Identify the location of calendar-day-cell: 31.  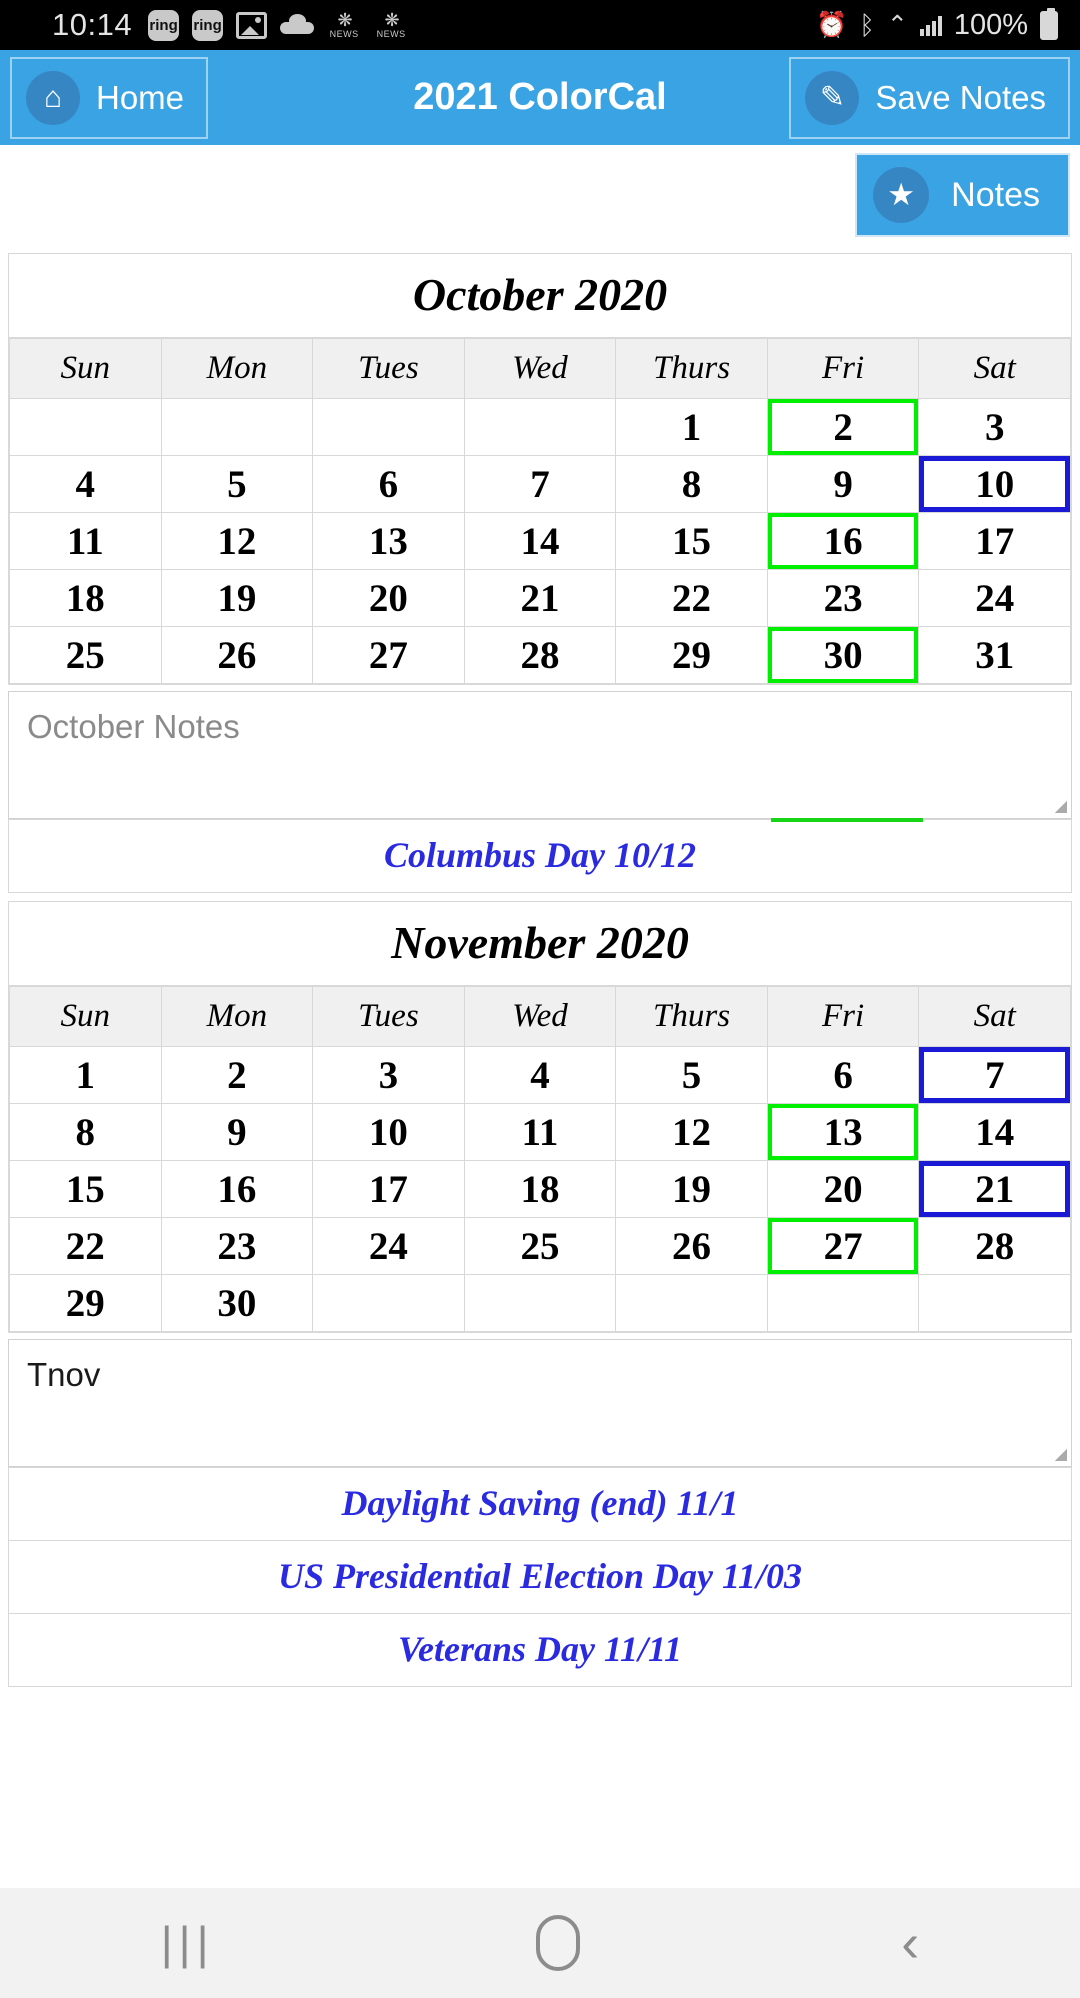
(994, 655).